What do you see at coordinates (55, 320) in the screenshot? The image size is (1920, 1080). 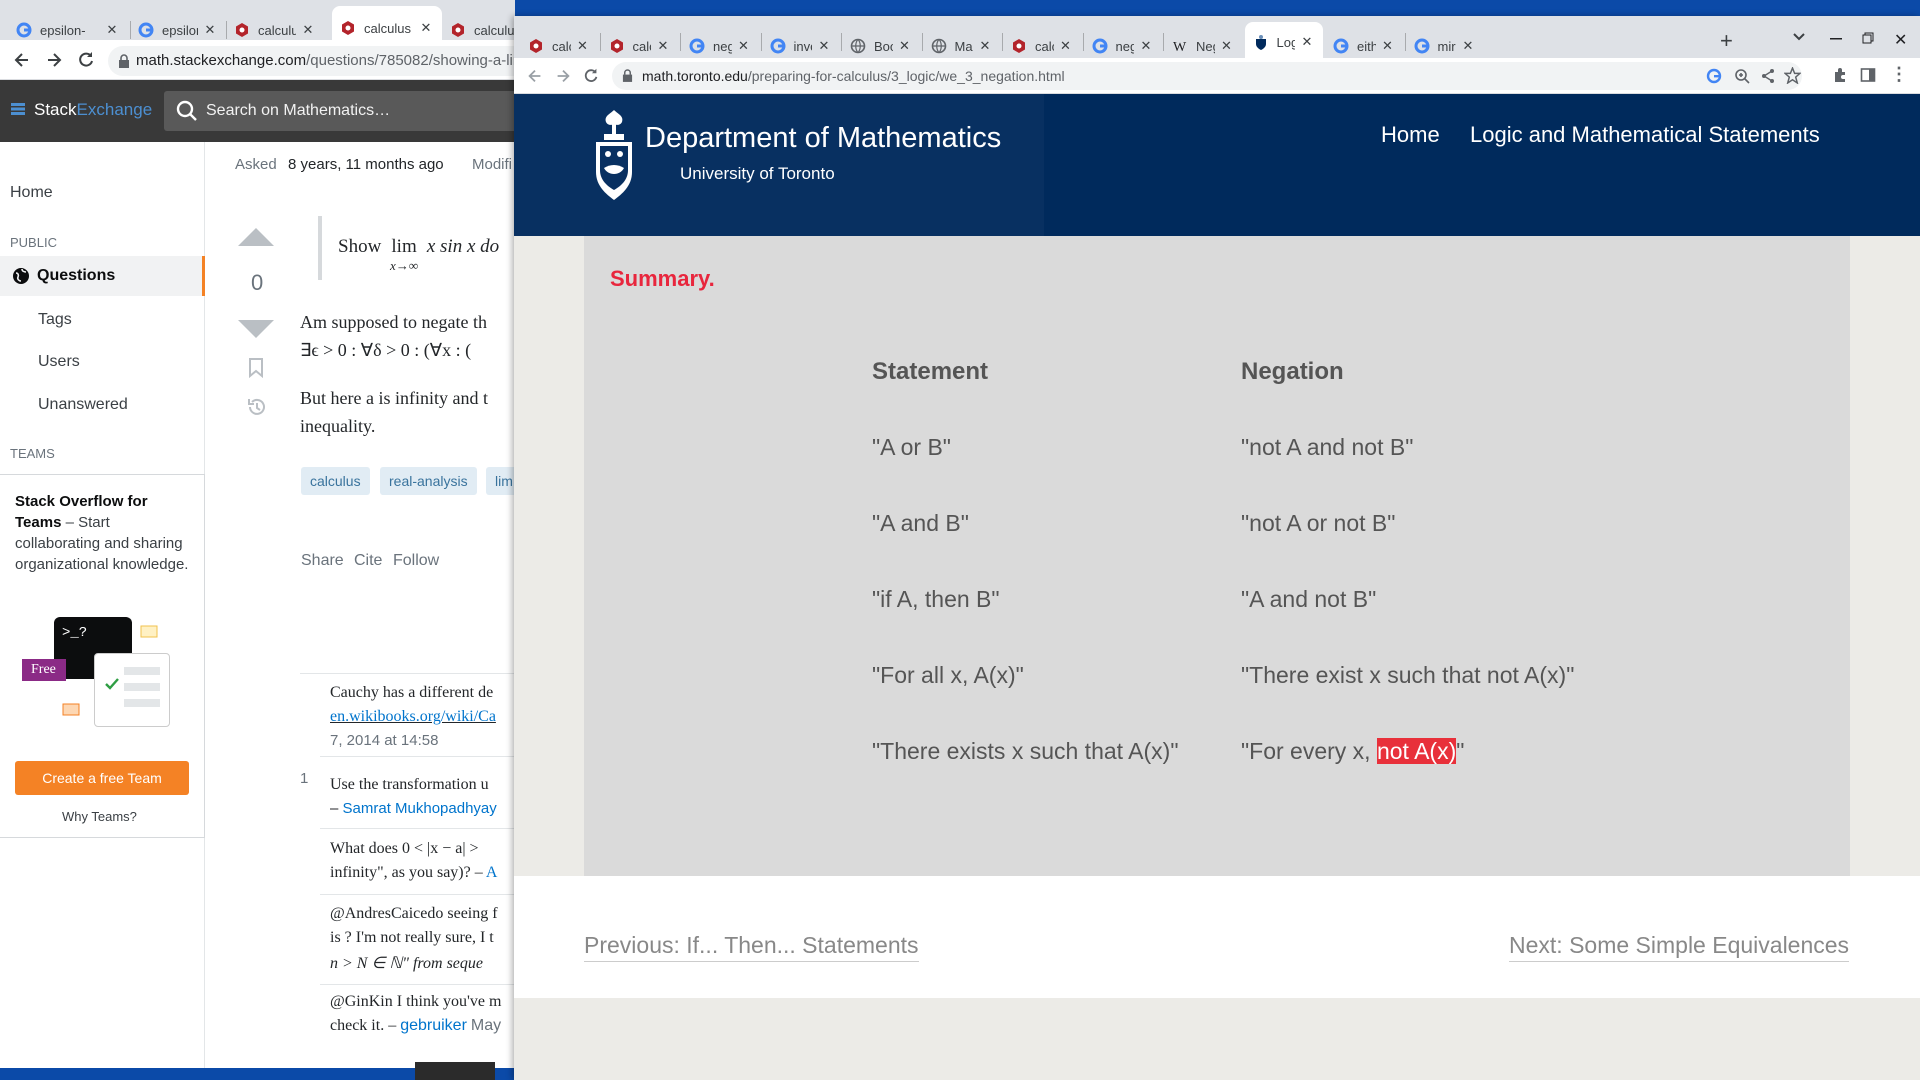 I see `sidebar-item-tags: Tags` at bounding box center [55, 320].